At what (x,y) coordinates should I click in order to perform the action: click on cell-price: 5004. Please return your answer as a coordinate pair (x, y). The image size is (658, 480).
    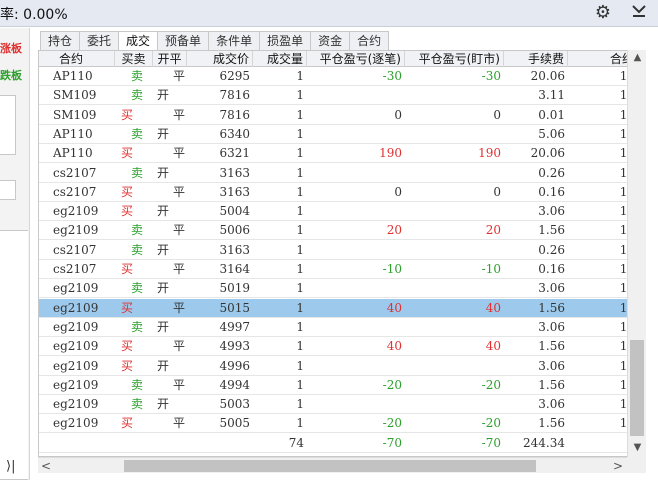
    Looking at the image, I should click on (234, 211).